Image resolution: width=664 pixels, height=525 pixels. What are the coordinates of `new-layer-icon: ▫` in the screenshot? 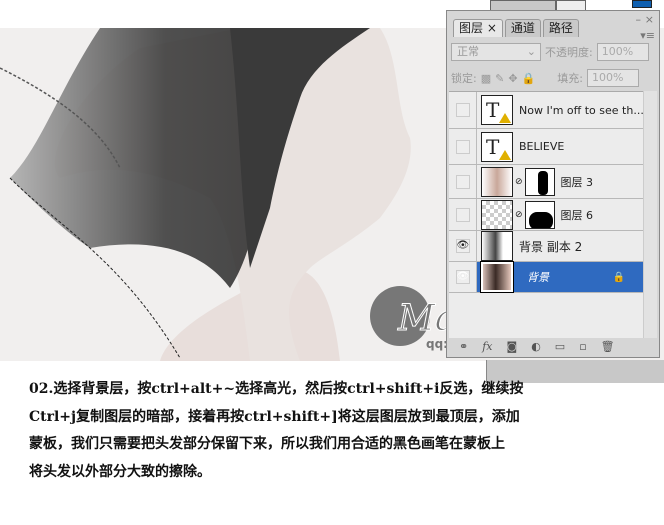 It's located at (582, 346).